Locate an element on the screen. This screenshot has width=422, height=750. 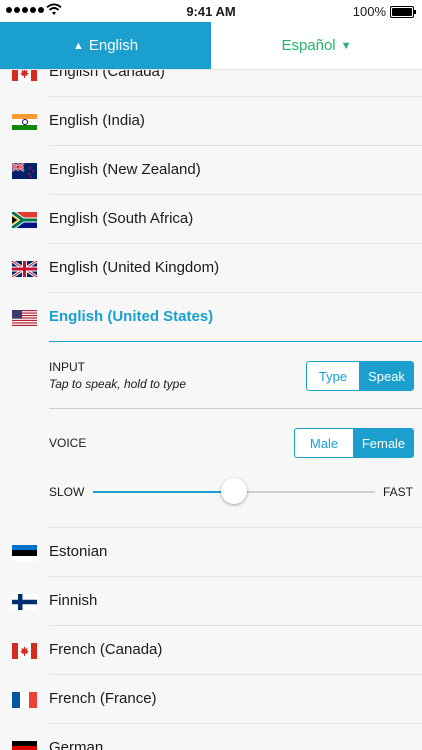
list-item-label: English (India) is located at coordinates (97, 120).